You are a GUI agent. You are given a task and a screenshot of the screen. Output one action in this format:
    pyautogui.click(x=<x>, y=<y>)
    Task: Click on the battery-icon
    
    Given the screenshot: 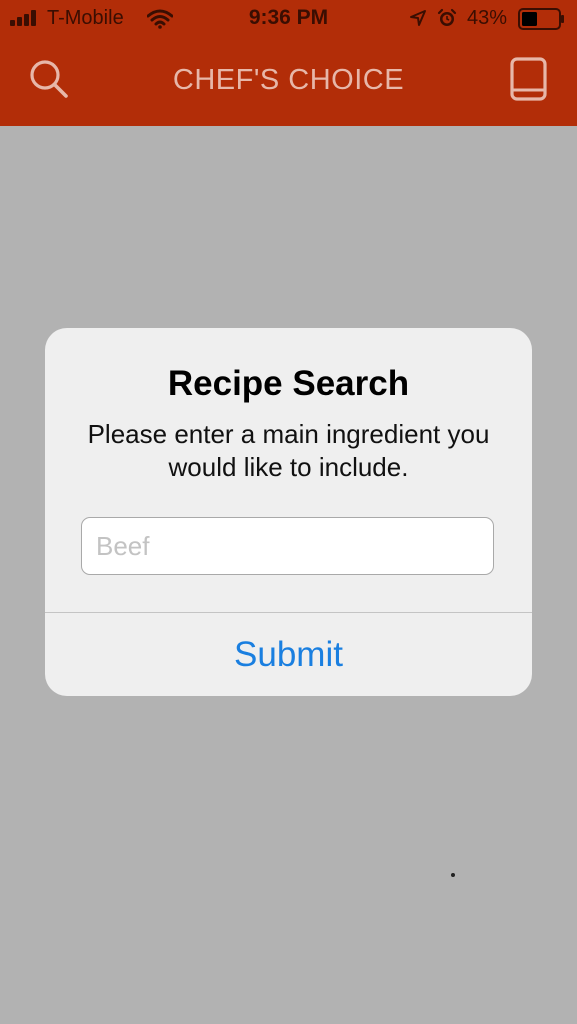 What is the action you would take?
    pyautogui.click(x=541, y=19)
    